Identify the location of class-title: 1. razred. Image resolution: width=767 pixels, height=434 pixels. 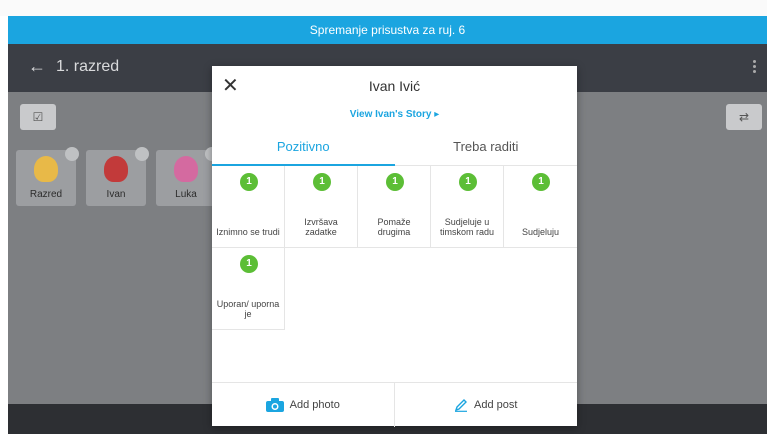
(88, 66).